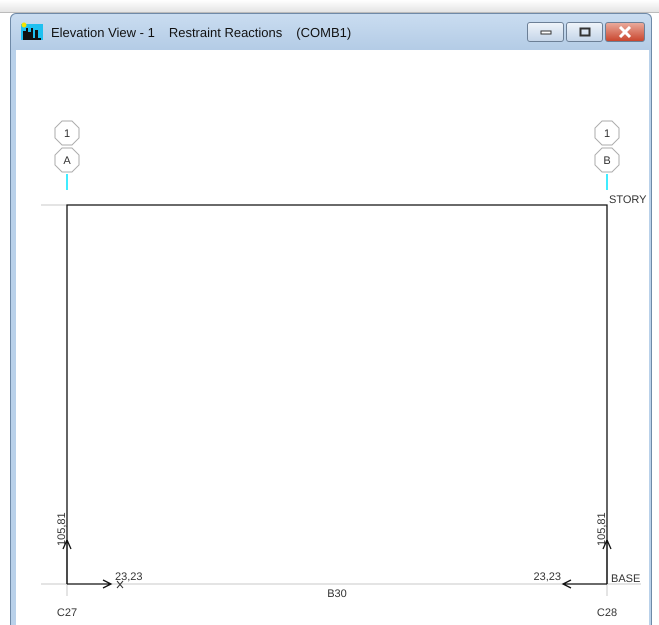 Image resolution: width=659 pixels, height=625 pixels. I want to click on cross-icon, so click(120, 584).